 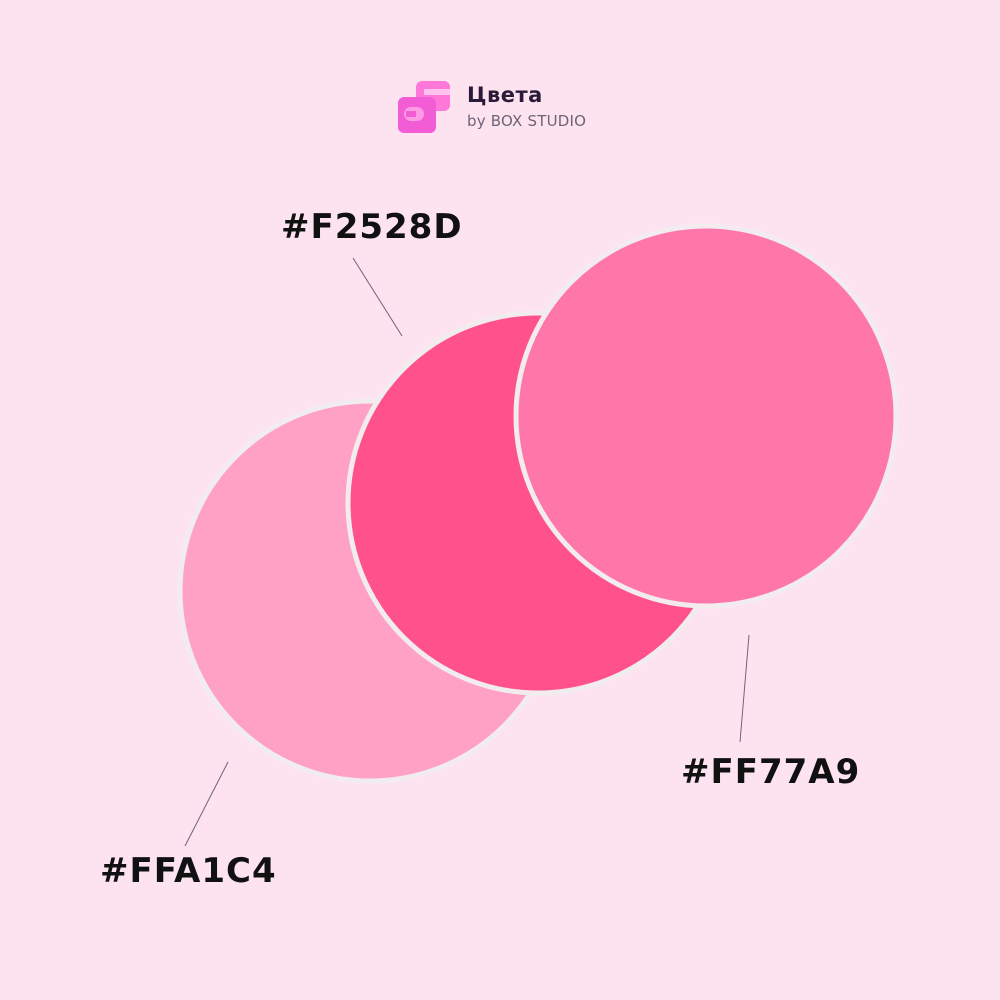 I want to click on leader-line-hot-pink, so click(x=377, y=297).